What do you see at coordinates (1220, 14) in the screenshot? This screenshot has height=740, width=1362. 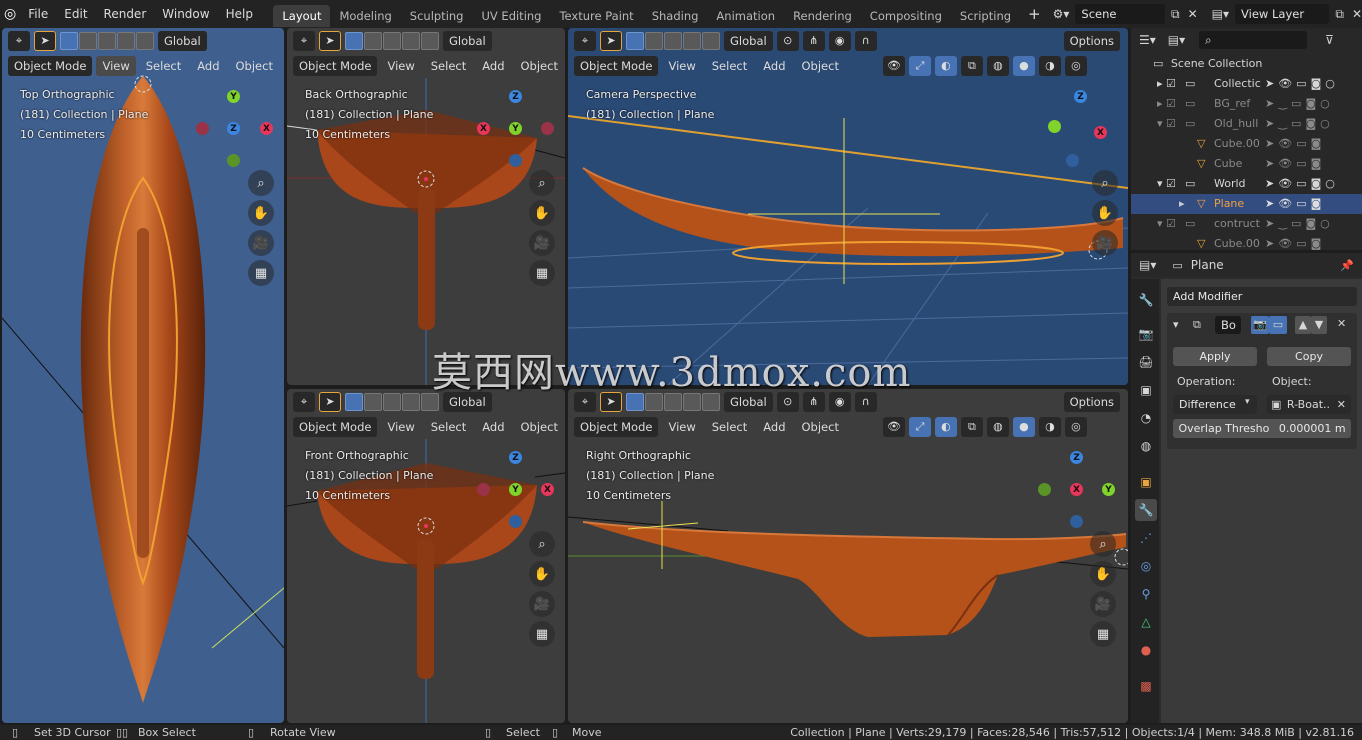 I see `view-layer-icon: ▤▾` at bounding box center [1220, 14].